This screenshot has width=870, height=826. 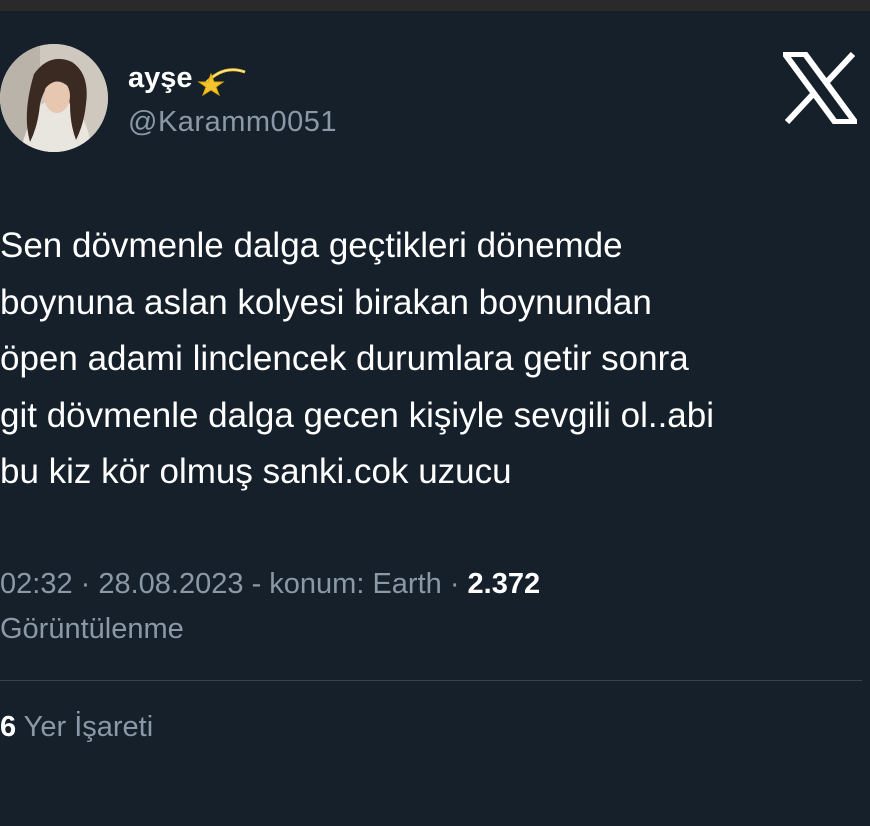 I want to click on bookmarks-stat: 6 Yer İşareti, so click(x=76, y=727).